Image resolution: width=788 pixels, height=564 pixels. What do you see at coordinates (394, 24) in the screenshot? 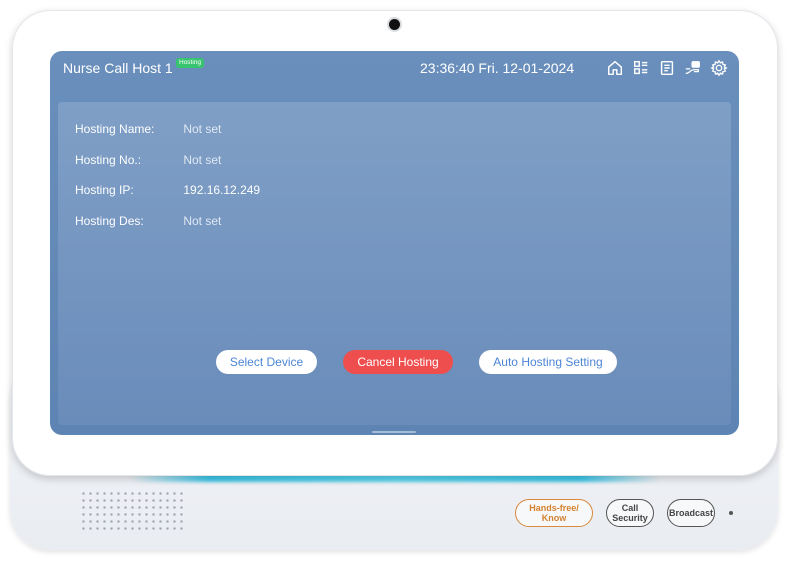
I see `camera-icon` at bounding box center [394, 24].